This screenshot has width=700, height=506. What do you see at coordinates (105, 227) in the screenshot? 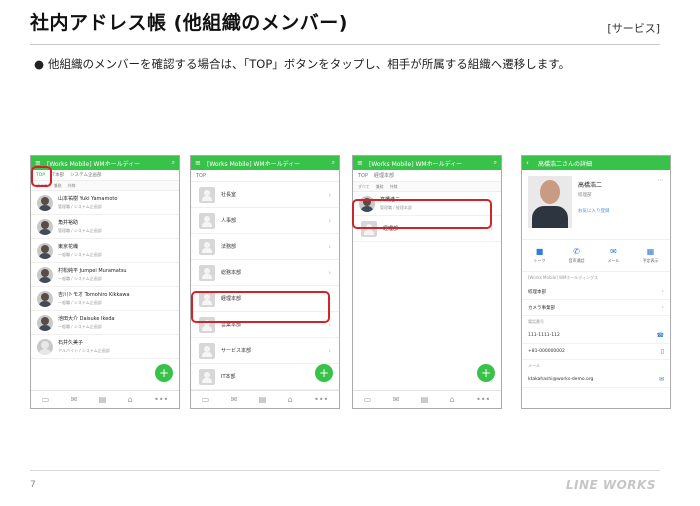
I see `member-row: 角井裕助 管理職 / システム企画部` at bounding box center [105, 227].